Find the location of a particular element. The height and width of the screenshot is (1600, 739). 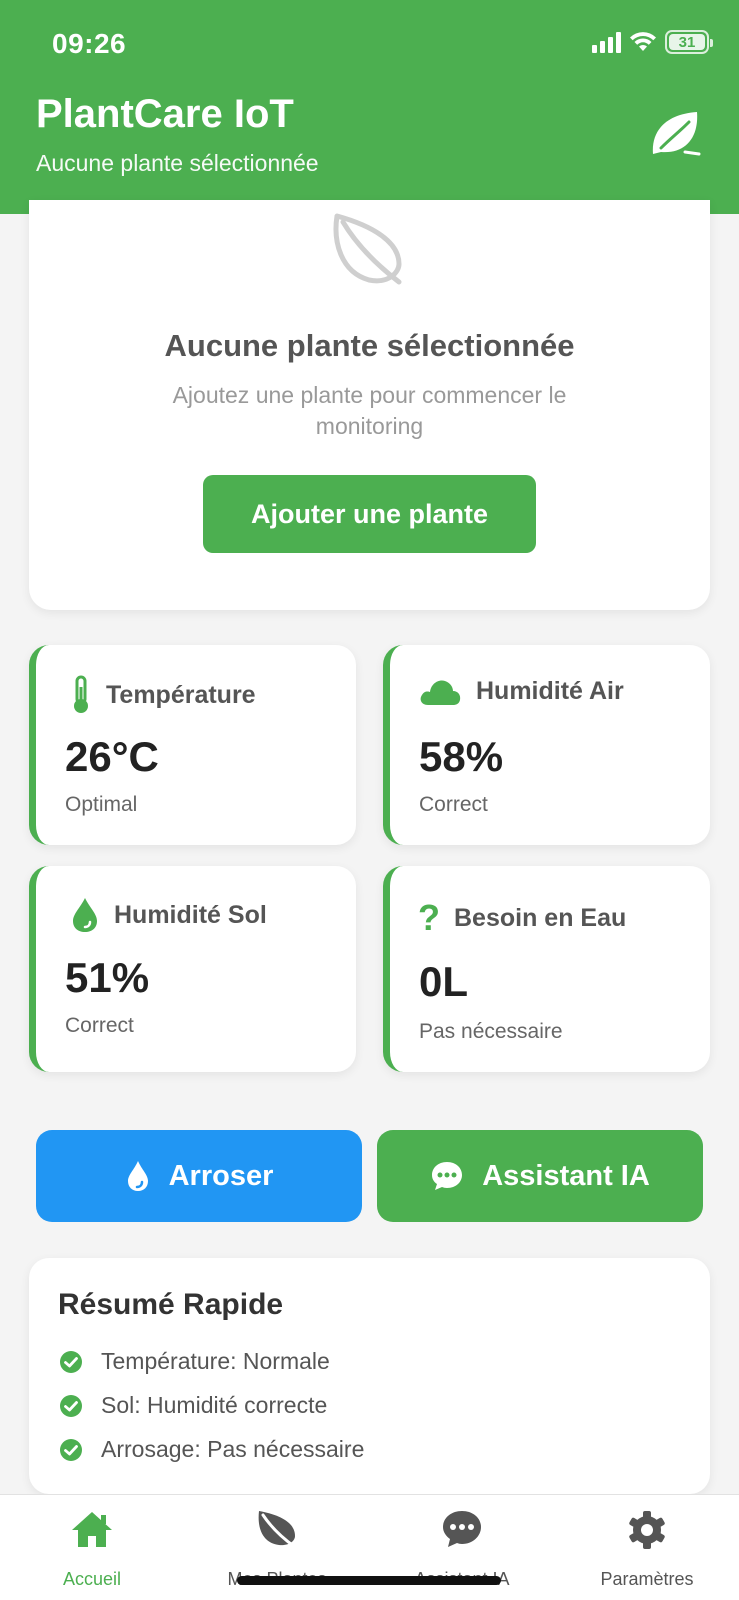

home-icon is located at coordinates (92, 1529).